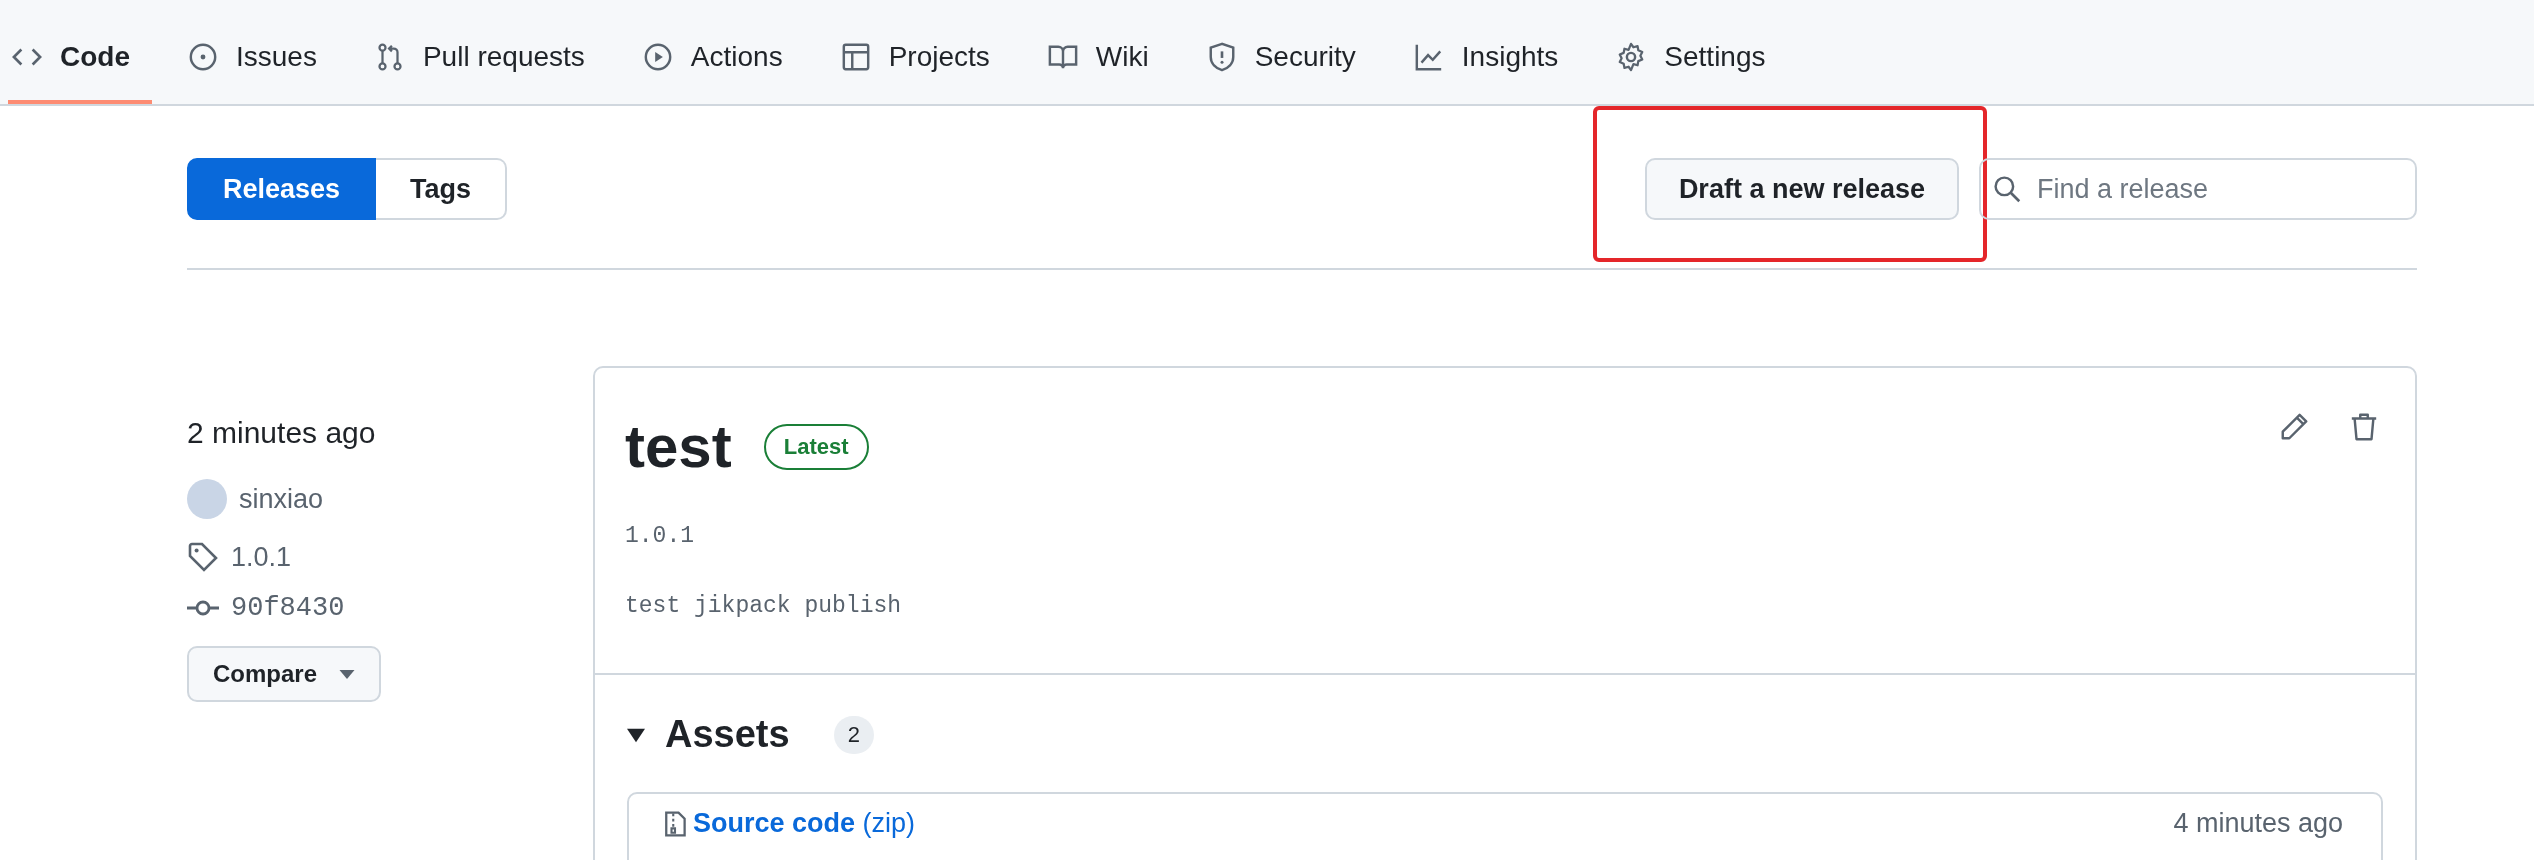  Describe the element at coordinates (924, 52) in the screenshot. I see `nav-tab: Projects` at that location.